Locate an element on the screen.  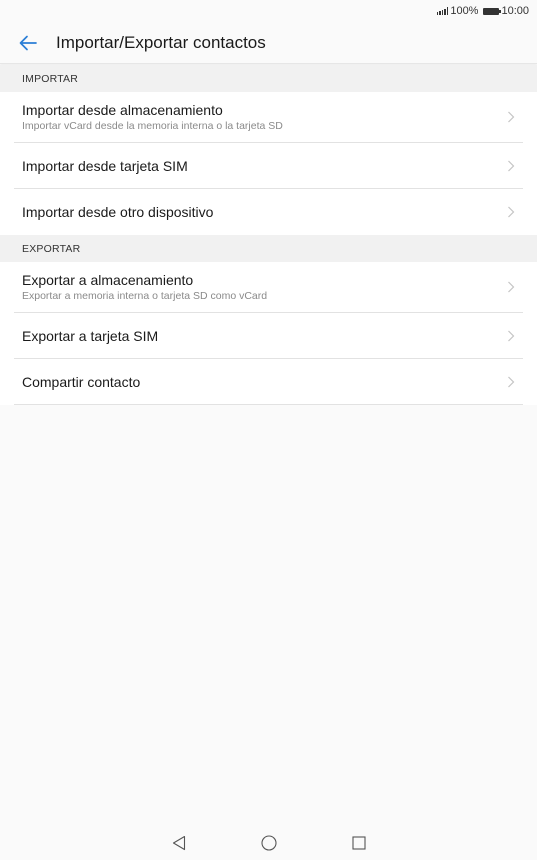
signal-icon is located at coordinates (442, 11).